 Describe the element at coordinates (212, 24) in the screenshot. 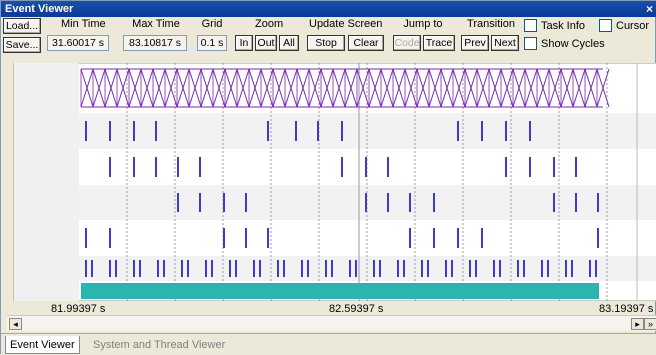

I see `grid-label: Grid` at that location.